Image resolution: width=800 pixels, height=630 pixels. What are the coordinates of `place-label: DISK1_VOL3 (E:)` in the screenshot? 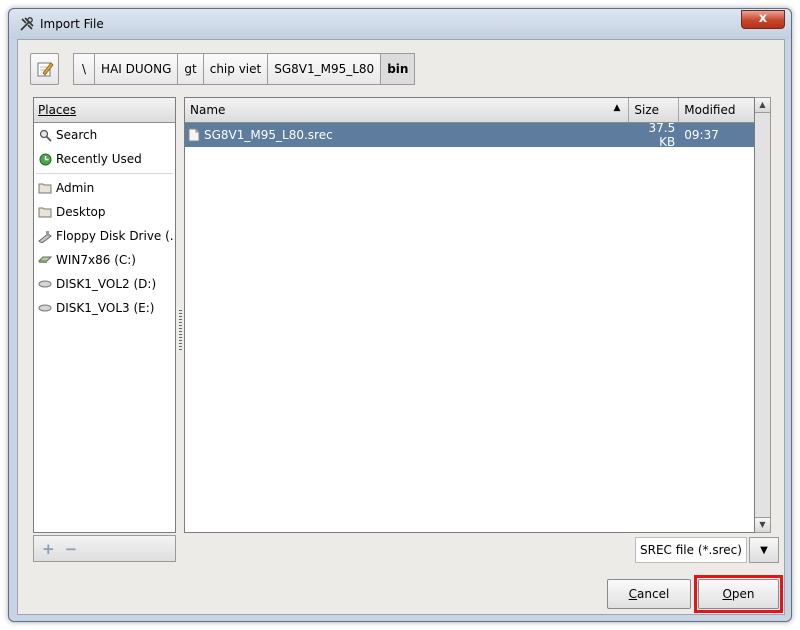 It's located at (105, 308).